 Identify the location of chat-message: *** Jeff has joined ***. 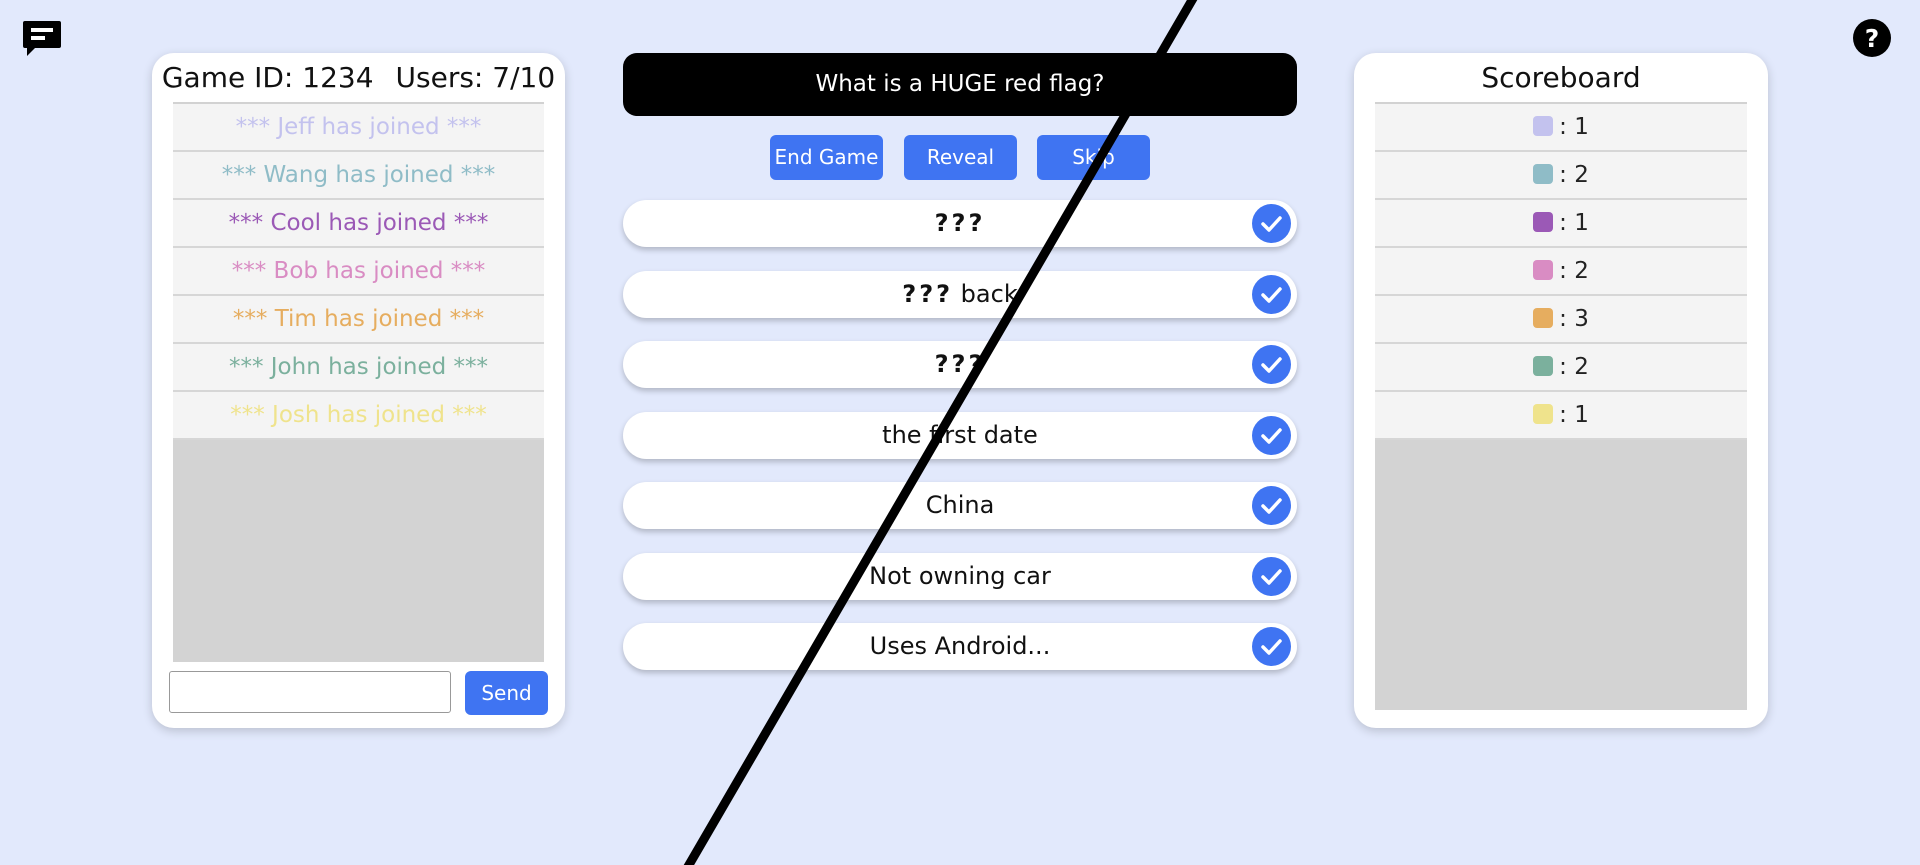
(358, 128).